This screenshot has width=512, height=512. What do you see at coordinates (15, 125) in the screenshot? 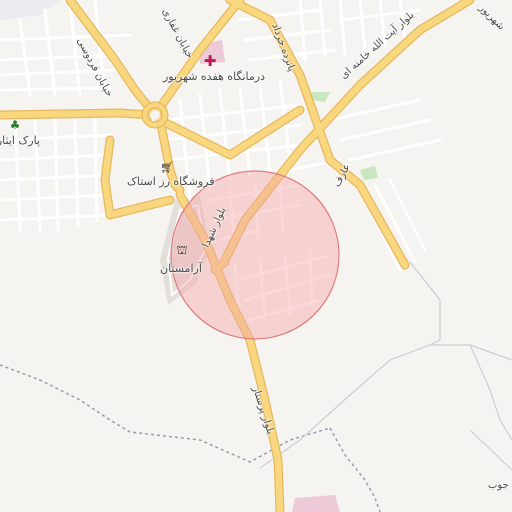
I see `tree-icon: ♣` at bounding box center [15, 125].